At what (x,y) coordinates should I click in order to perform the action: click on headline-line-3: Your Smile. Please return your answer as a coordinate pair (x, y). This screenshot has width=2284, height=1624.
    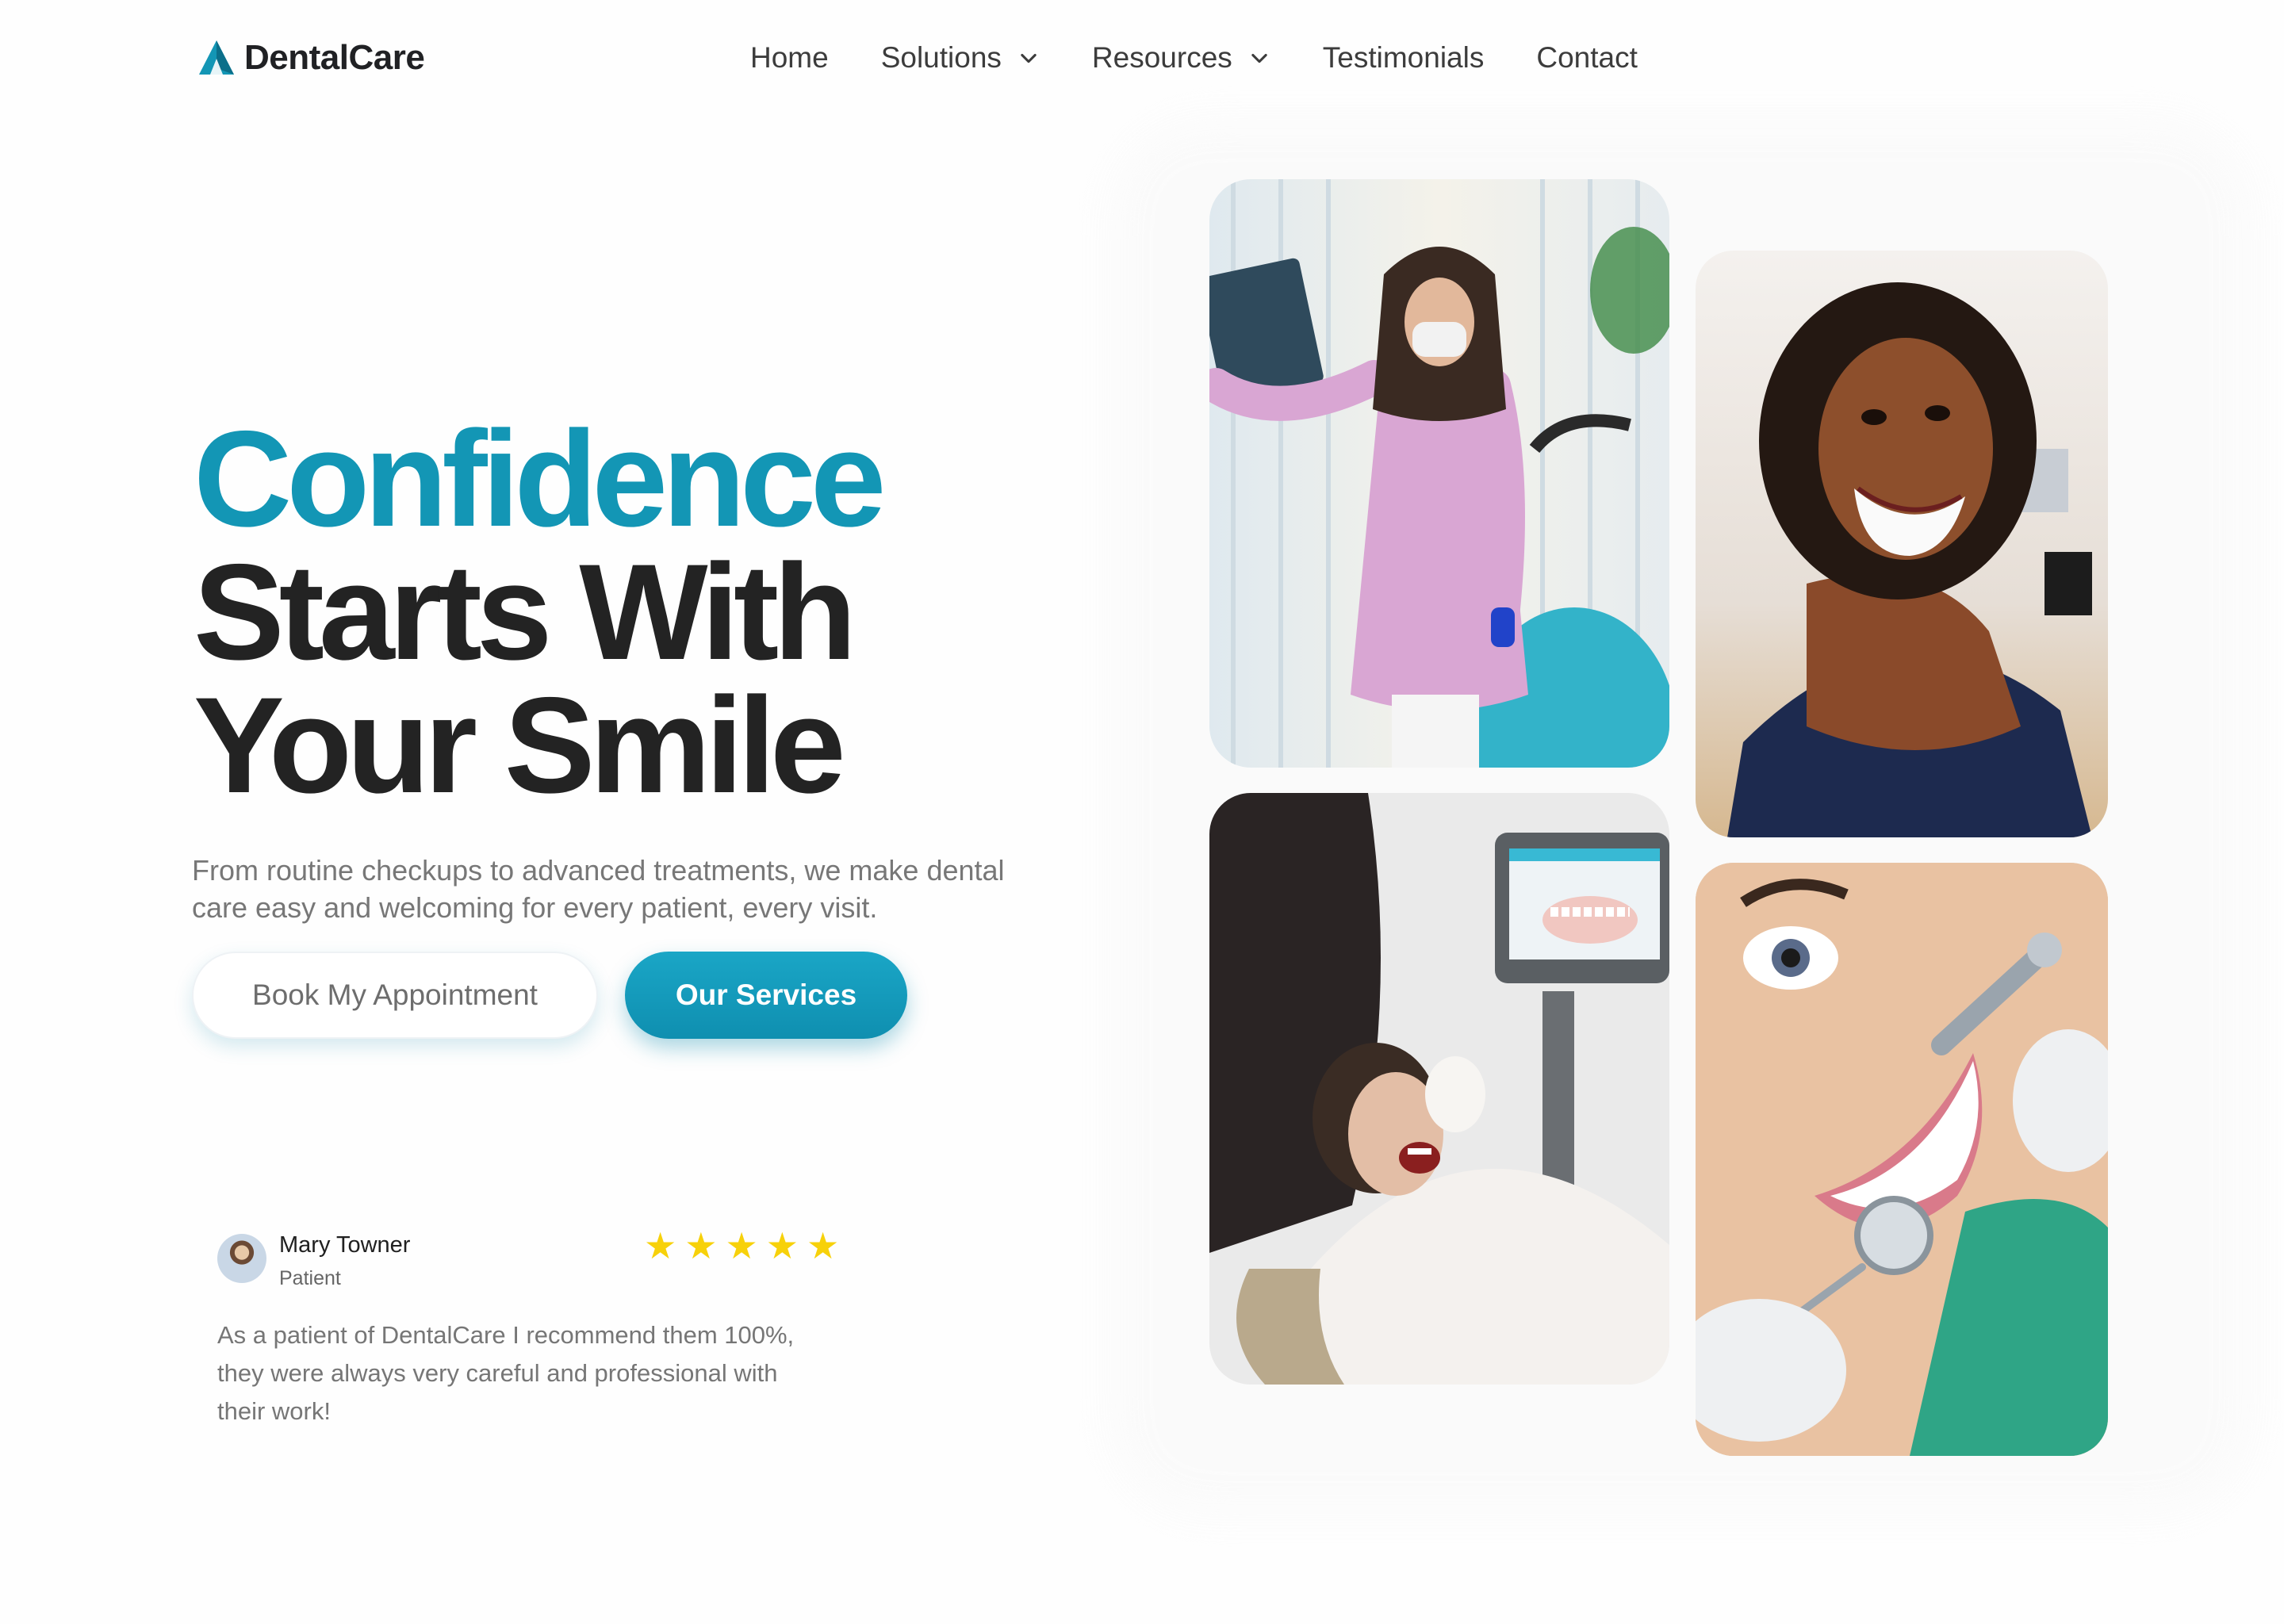
    Looking at the image, I should click on (520, 745).